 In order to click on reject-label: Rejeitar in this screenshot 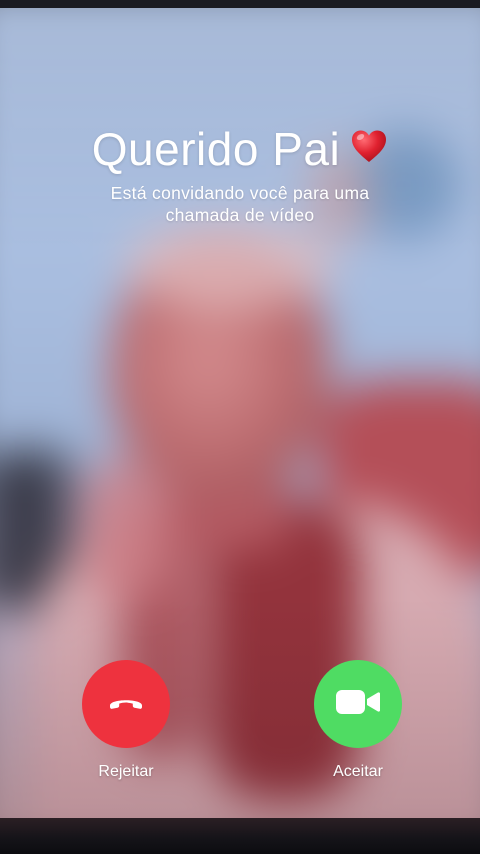, I will do `click(126, 771)`.